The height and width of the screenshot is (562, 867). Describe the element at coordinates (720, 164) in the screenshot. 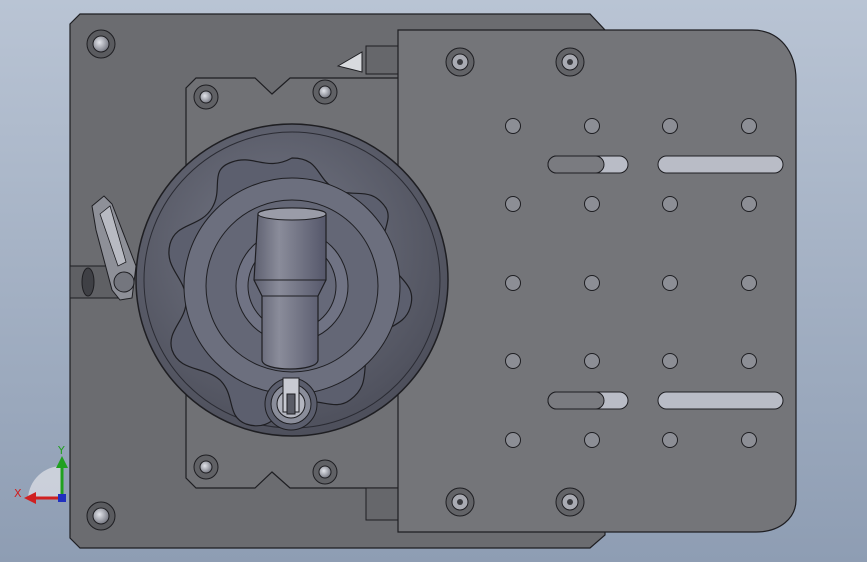

I see `slot-upper-right` at that location.